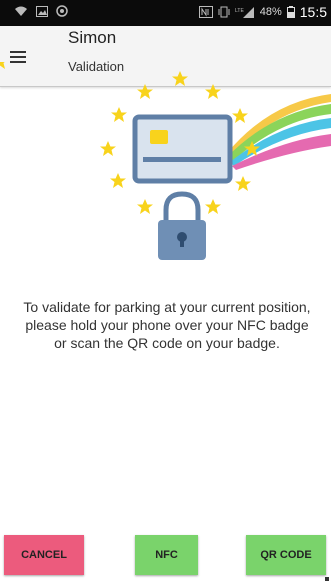 This screenshot has width=331, height=583. I want to click on battery-icon, so click(290, 12).